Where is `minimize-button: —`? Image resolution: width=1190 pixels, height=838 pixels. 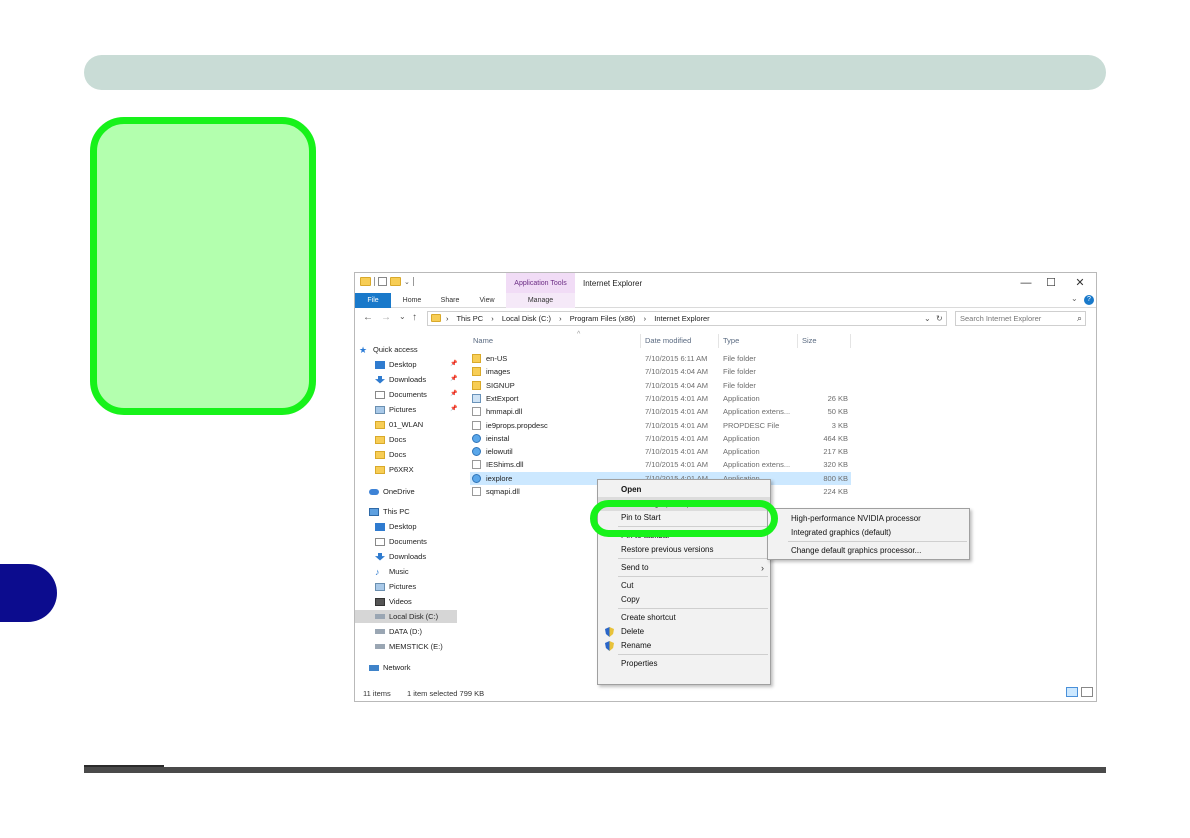
minimize-button: — is located at coordinates (1026, 283).